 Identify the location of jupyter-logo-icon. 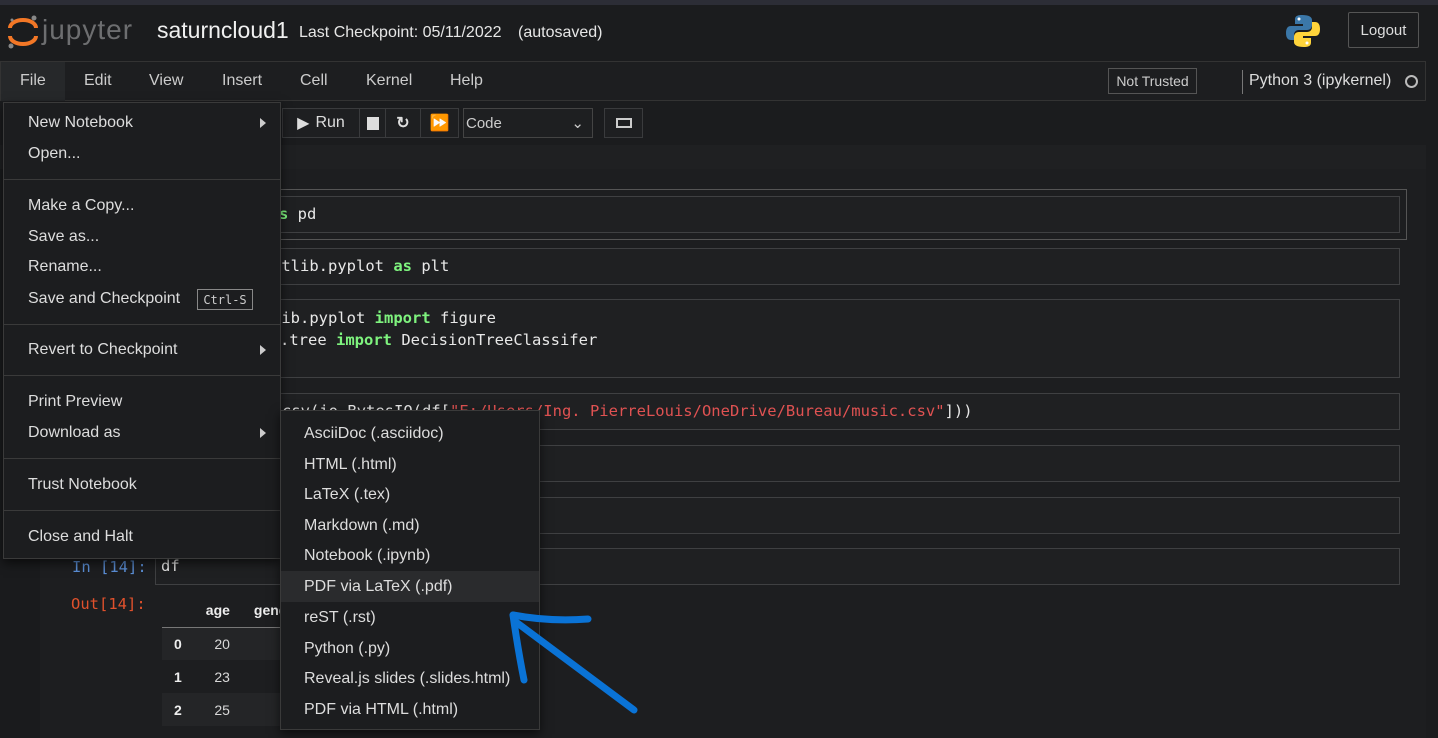
(23, 32).